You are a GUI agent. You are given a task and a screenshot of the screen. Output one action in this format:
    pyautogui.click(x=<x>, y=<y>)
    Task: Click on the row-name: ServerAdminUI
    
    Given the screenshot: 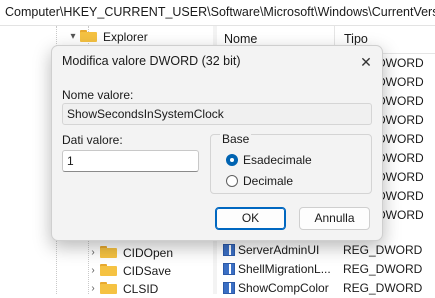 What is the action you would take?
    pyautogui.click(x=279, y=250)
    